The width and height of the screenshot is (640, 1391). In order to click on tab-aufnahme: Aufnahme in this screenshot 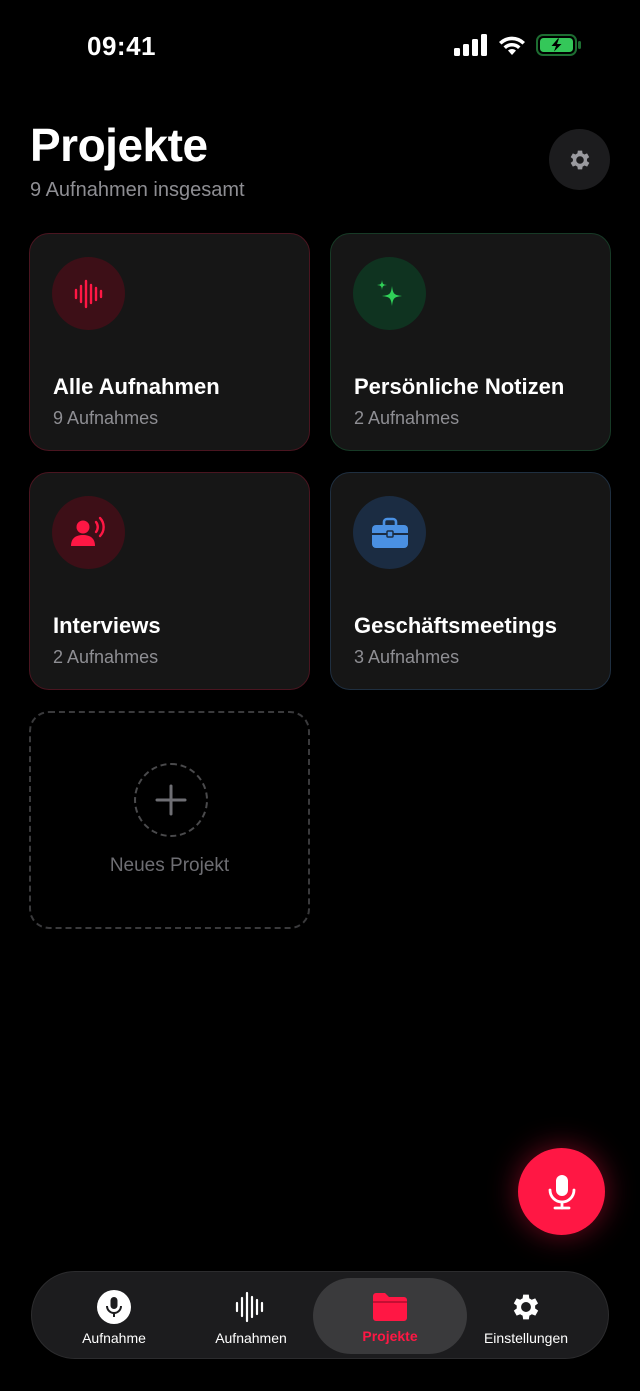, I will do `click(114, 1316)`.